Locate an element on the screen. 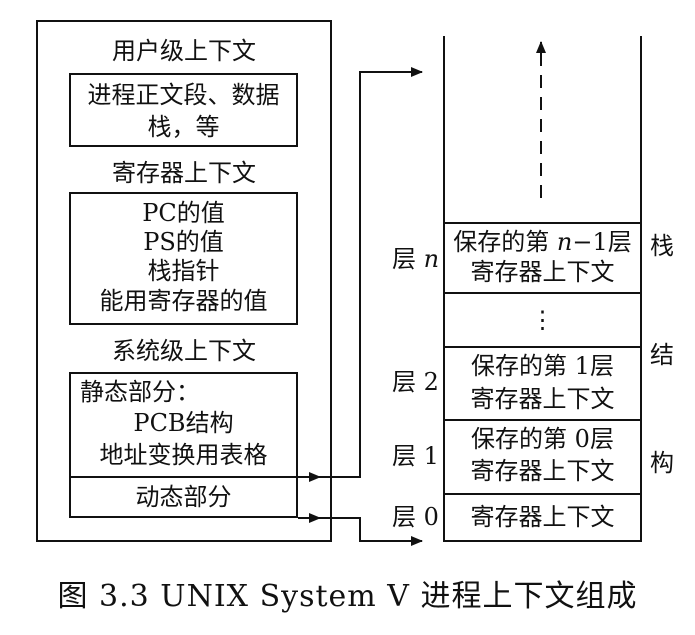 The image size is (695, 635). static-to-stack-arrow is located at coordinates (360, 272).